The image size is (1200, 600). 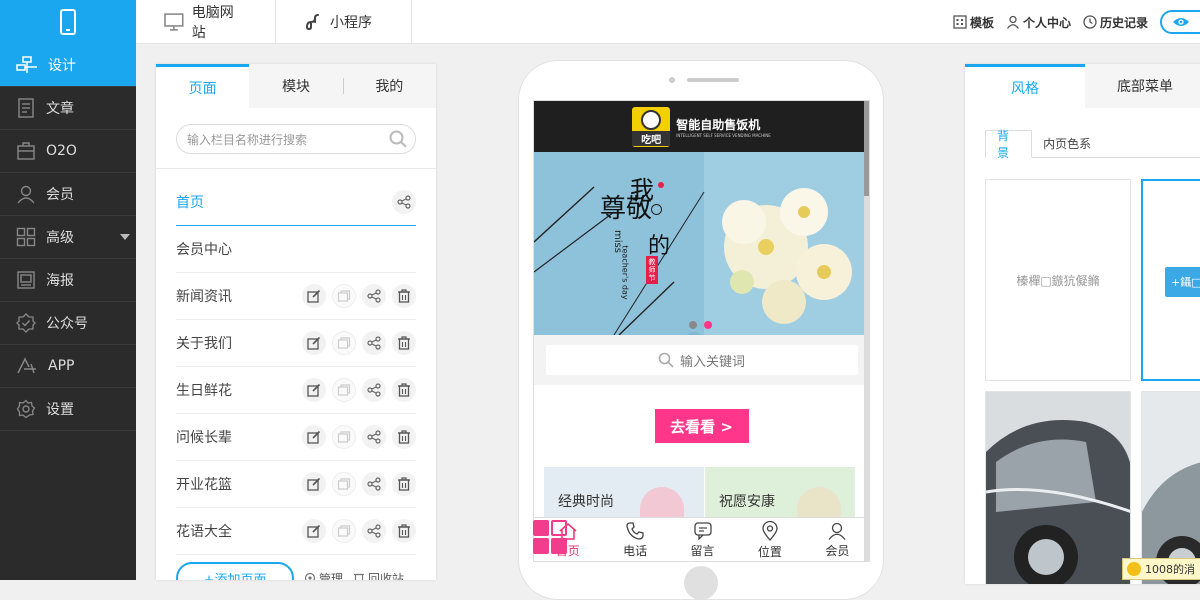 What do you see at coordinates (68, 280) in the screenshot?
I see `sidebar-item-poster: 海报` at bounding box center [68, 280].